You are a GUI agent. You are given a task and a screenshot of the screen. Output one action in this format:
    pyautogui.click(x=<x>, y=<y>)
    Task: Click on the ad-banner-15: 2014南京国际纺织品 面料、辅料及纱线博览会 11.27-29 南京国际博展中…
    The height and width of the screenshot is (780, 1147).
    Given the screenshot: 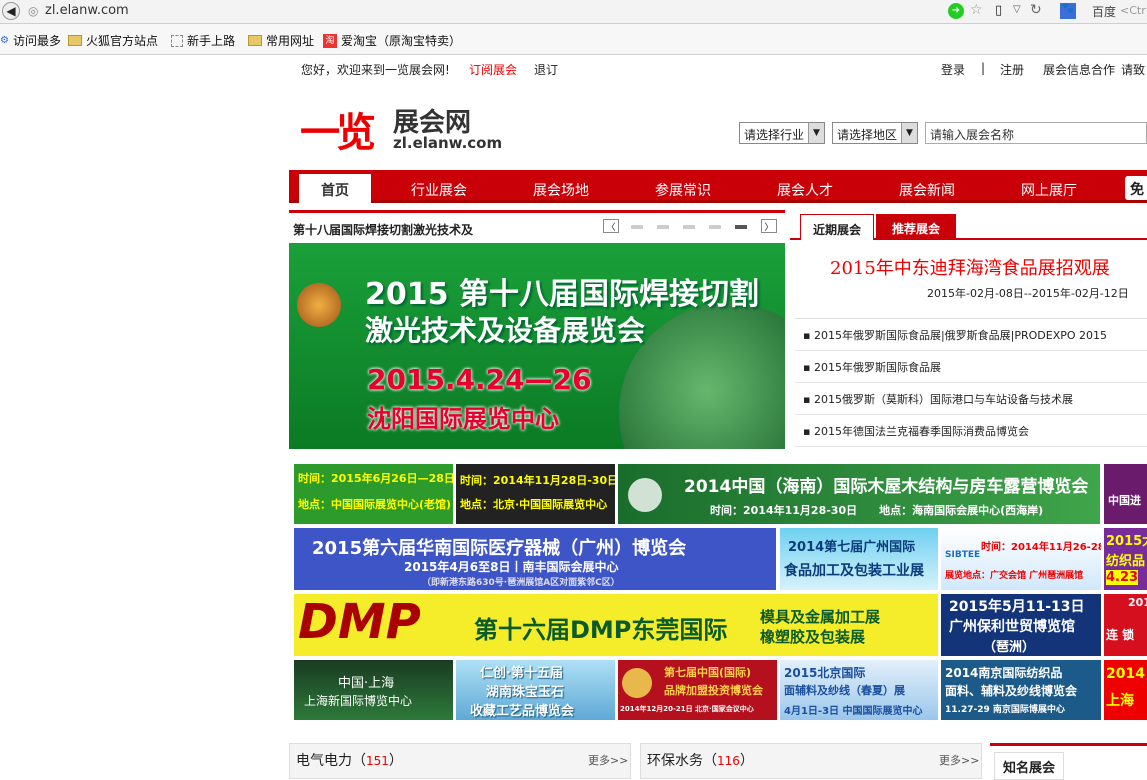 What is the action you would take?
    pyautogui.click(x=1021, y=690)
    